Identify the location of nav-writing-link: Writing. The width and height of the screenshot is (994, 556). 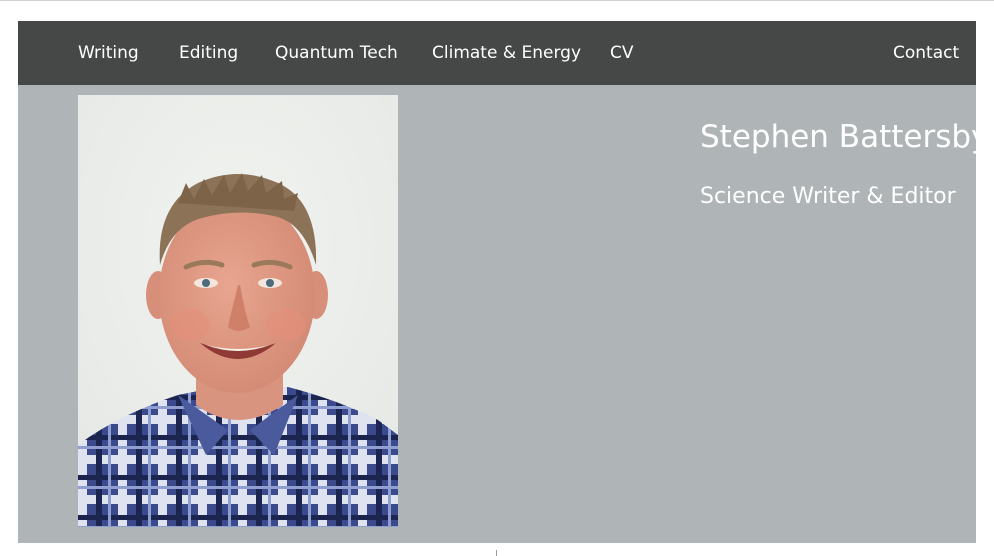
(108, 53).